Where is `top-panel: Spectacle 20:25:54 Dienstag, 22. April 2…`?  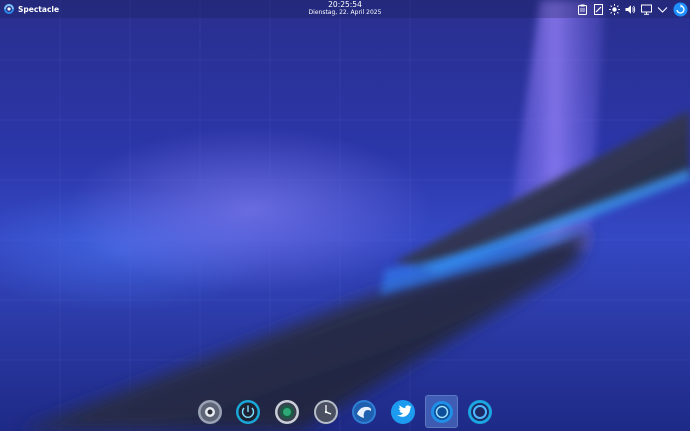
top-panel: Spectacle 20:25:54 Dienstag, 22. April 2… is located at coordinates (345, 9).